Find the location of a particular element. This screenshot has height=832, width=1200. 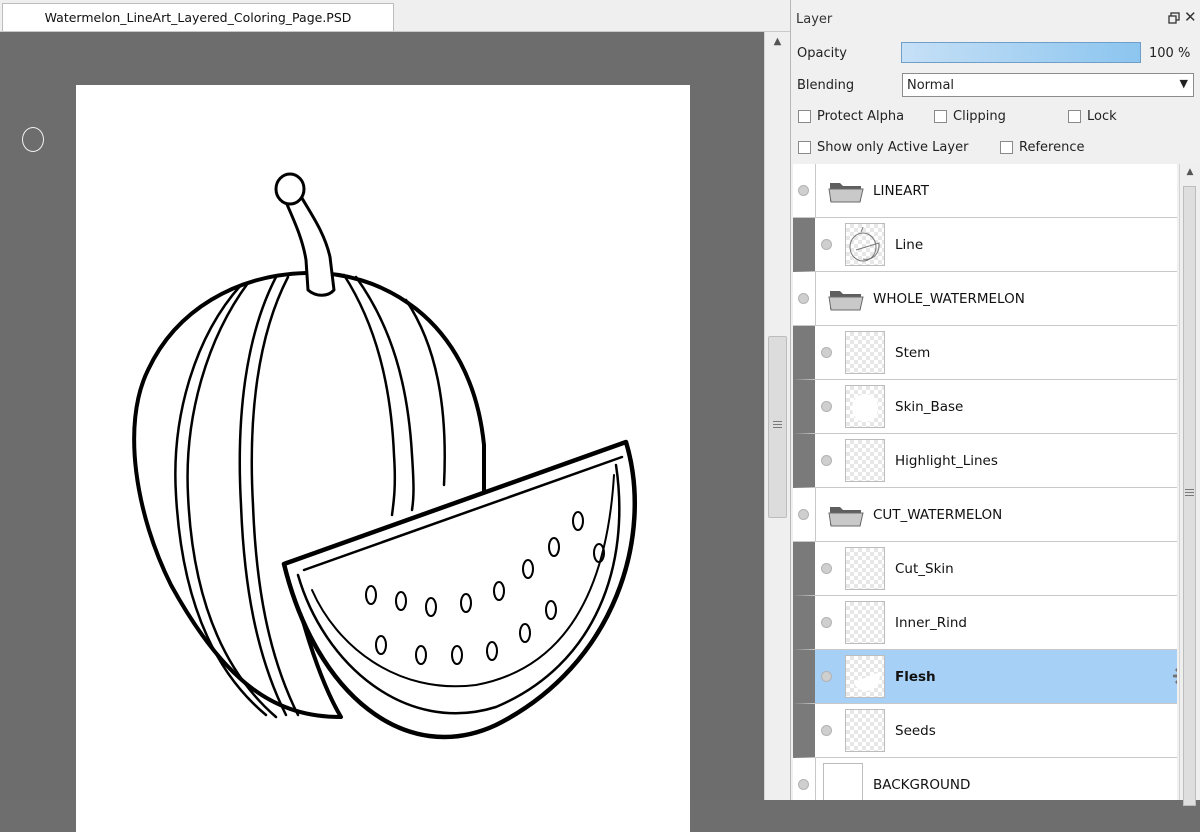

canvas-scroll-thumb is located at coordinates (777, 427).